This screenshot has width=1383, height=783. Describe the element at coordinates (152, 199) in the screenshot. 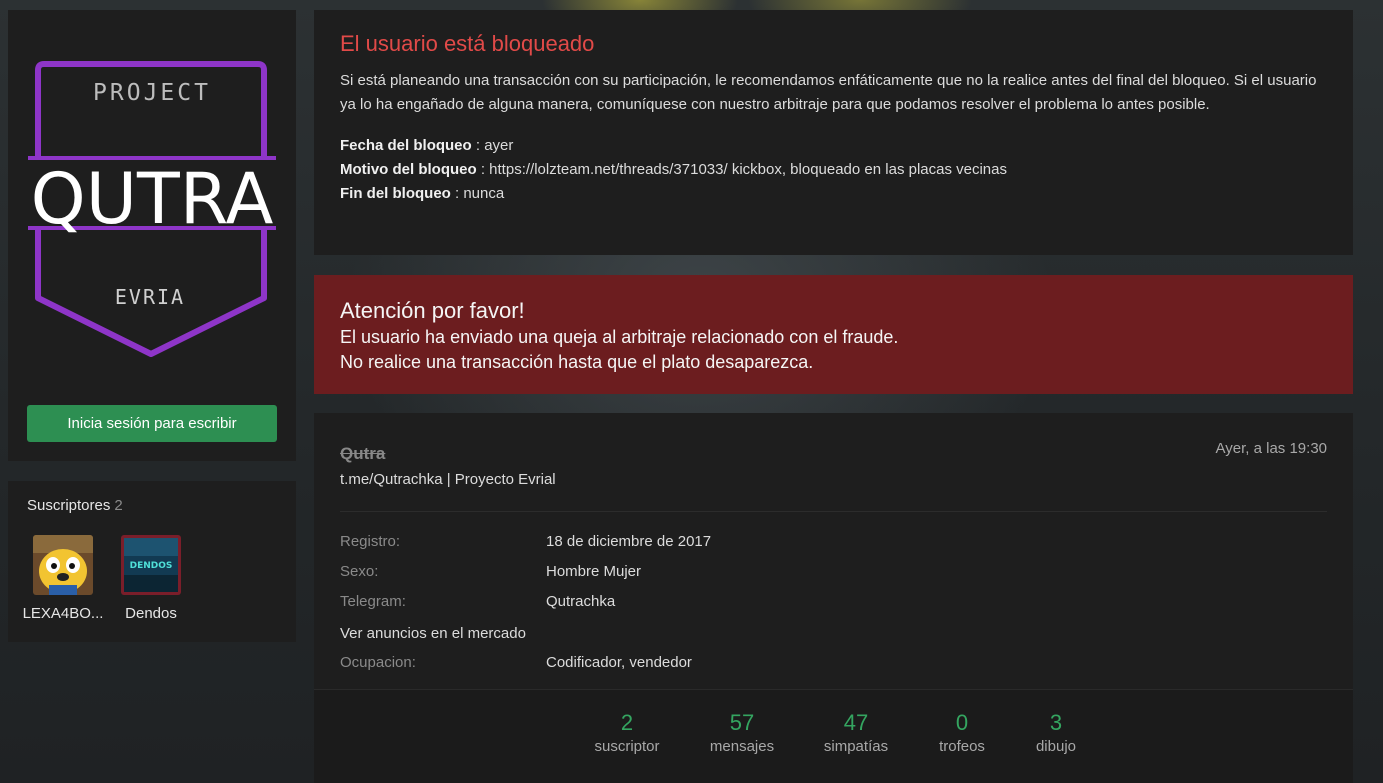

I see `logo-main-text: QUTRA` at that location.